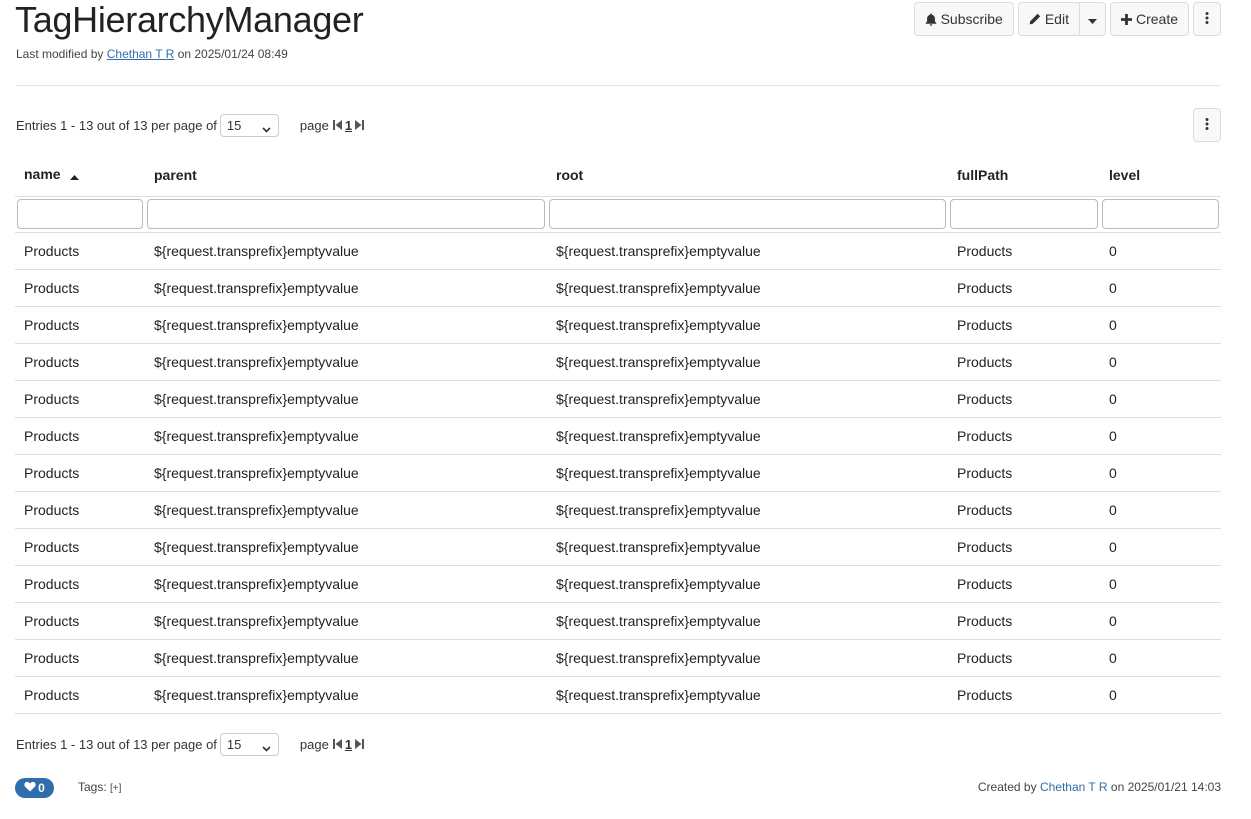  Describe the element at coordinates (346, 175) in the screenshot. I see `column-header-parent: parent` at that location.